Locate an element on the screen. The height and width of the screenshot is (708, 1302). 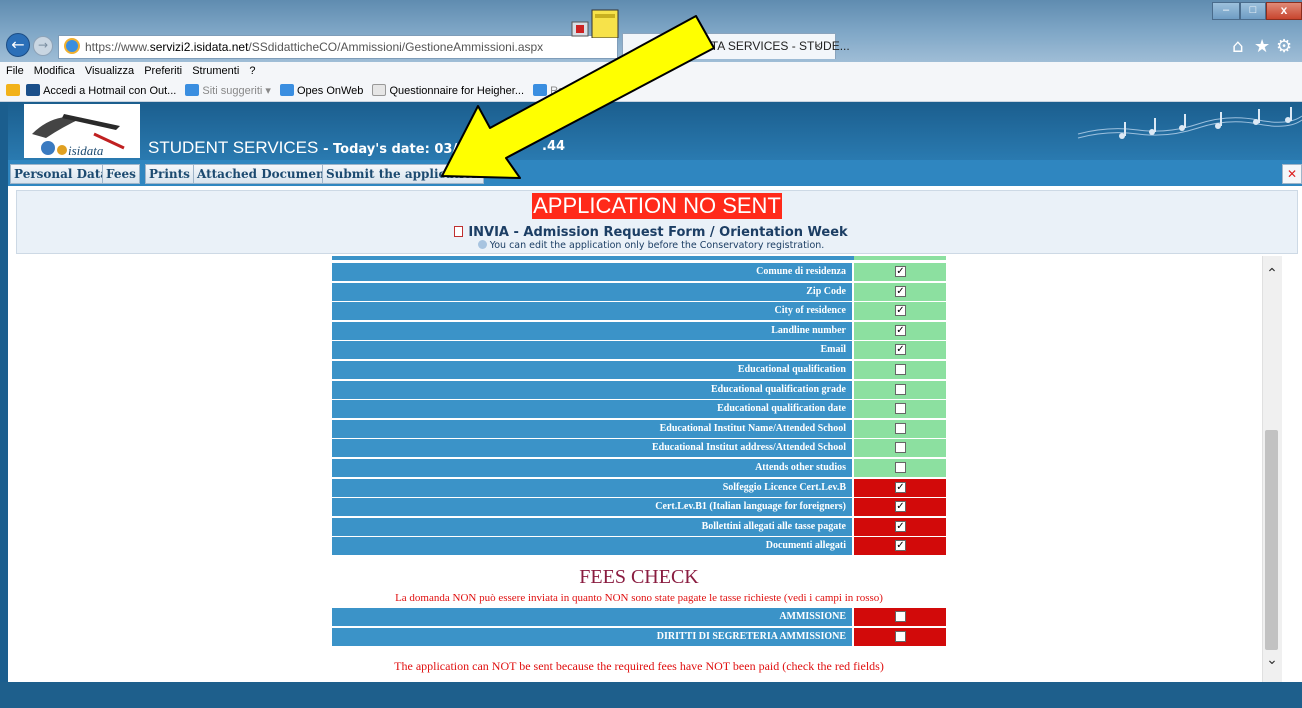
favorite-siti-suggeriti: Siti suggeriti ▾ is located at coordinates (228, 91).